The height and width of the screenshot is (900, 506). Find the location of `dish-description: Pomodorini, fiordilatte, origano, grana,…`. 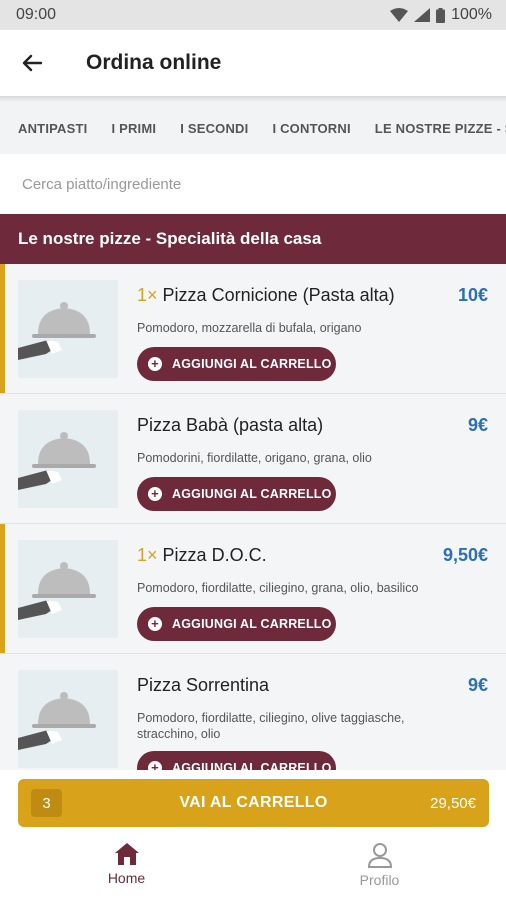

dish-description: Pomodorini, fiordilatte, origano, grana,… is located at coordinates (254, 458).